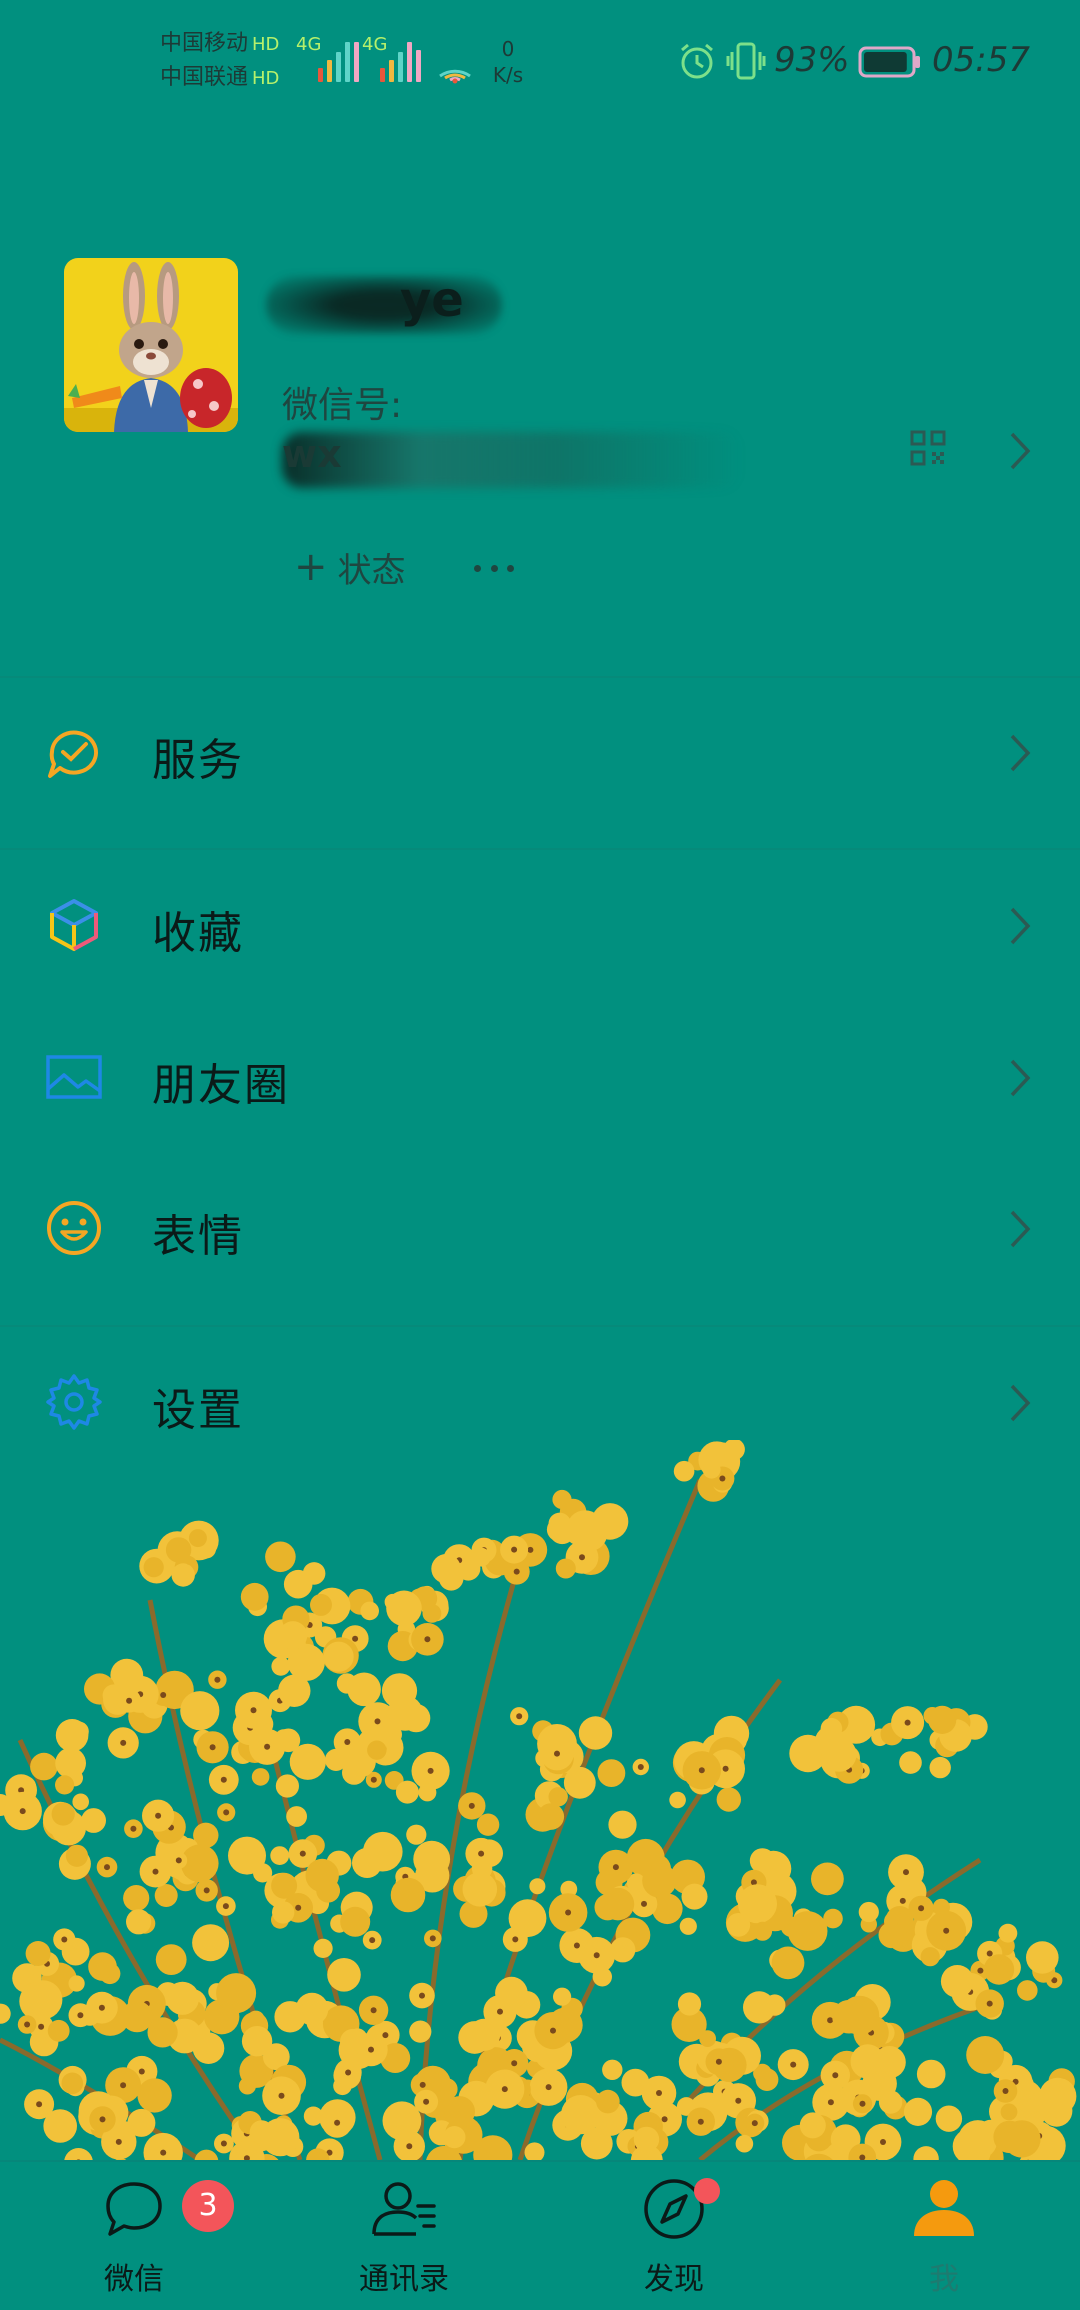 The height and width of the screenshot is (2310, 1080). I want to click on wechat-id-label: 微信号:, so click(342, 405).